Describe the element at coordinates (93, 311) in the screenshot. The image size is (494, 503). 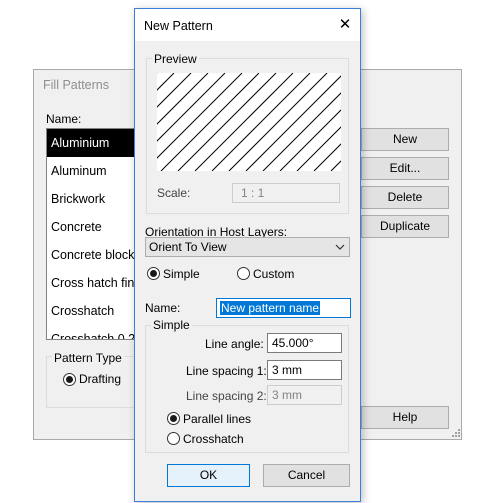
I see `list-item: Crosshatch` at that location.